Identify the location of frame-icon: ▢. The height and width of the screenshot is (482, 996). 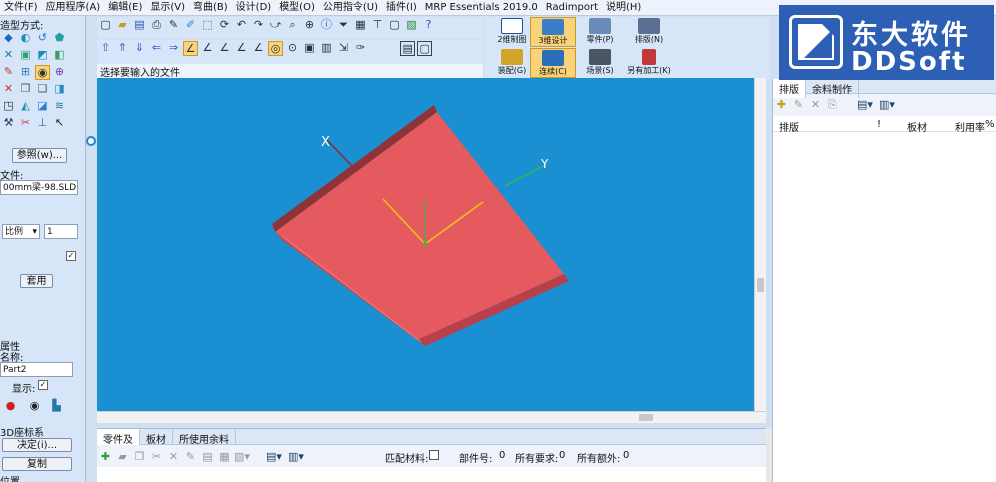
(394, 25).